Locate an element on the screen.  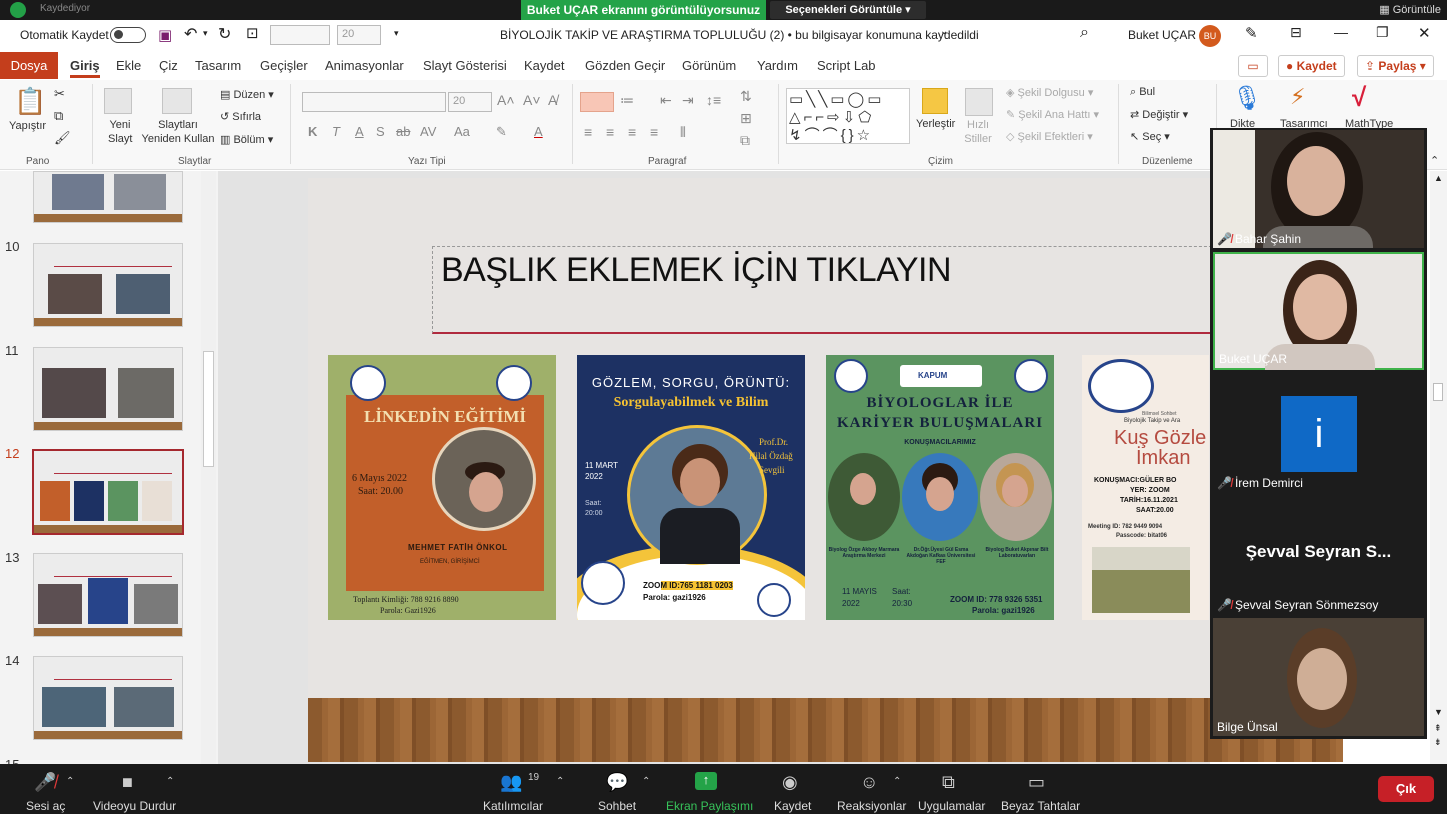
designer-icon: ⚡ is located at coordinates (1297, 97).